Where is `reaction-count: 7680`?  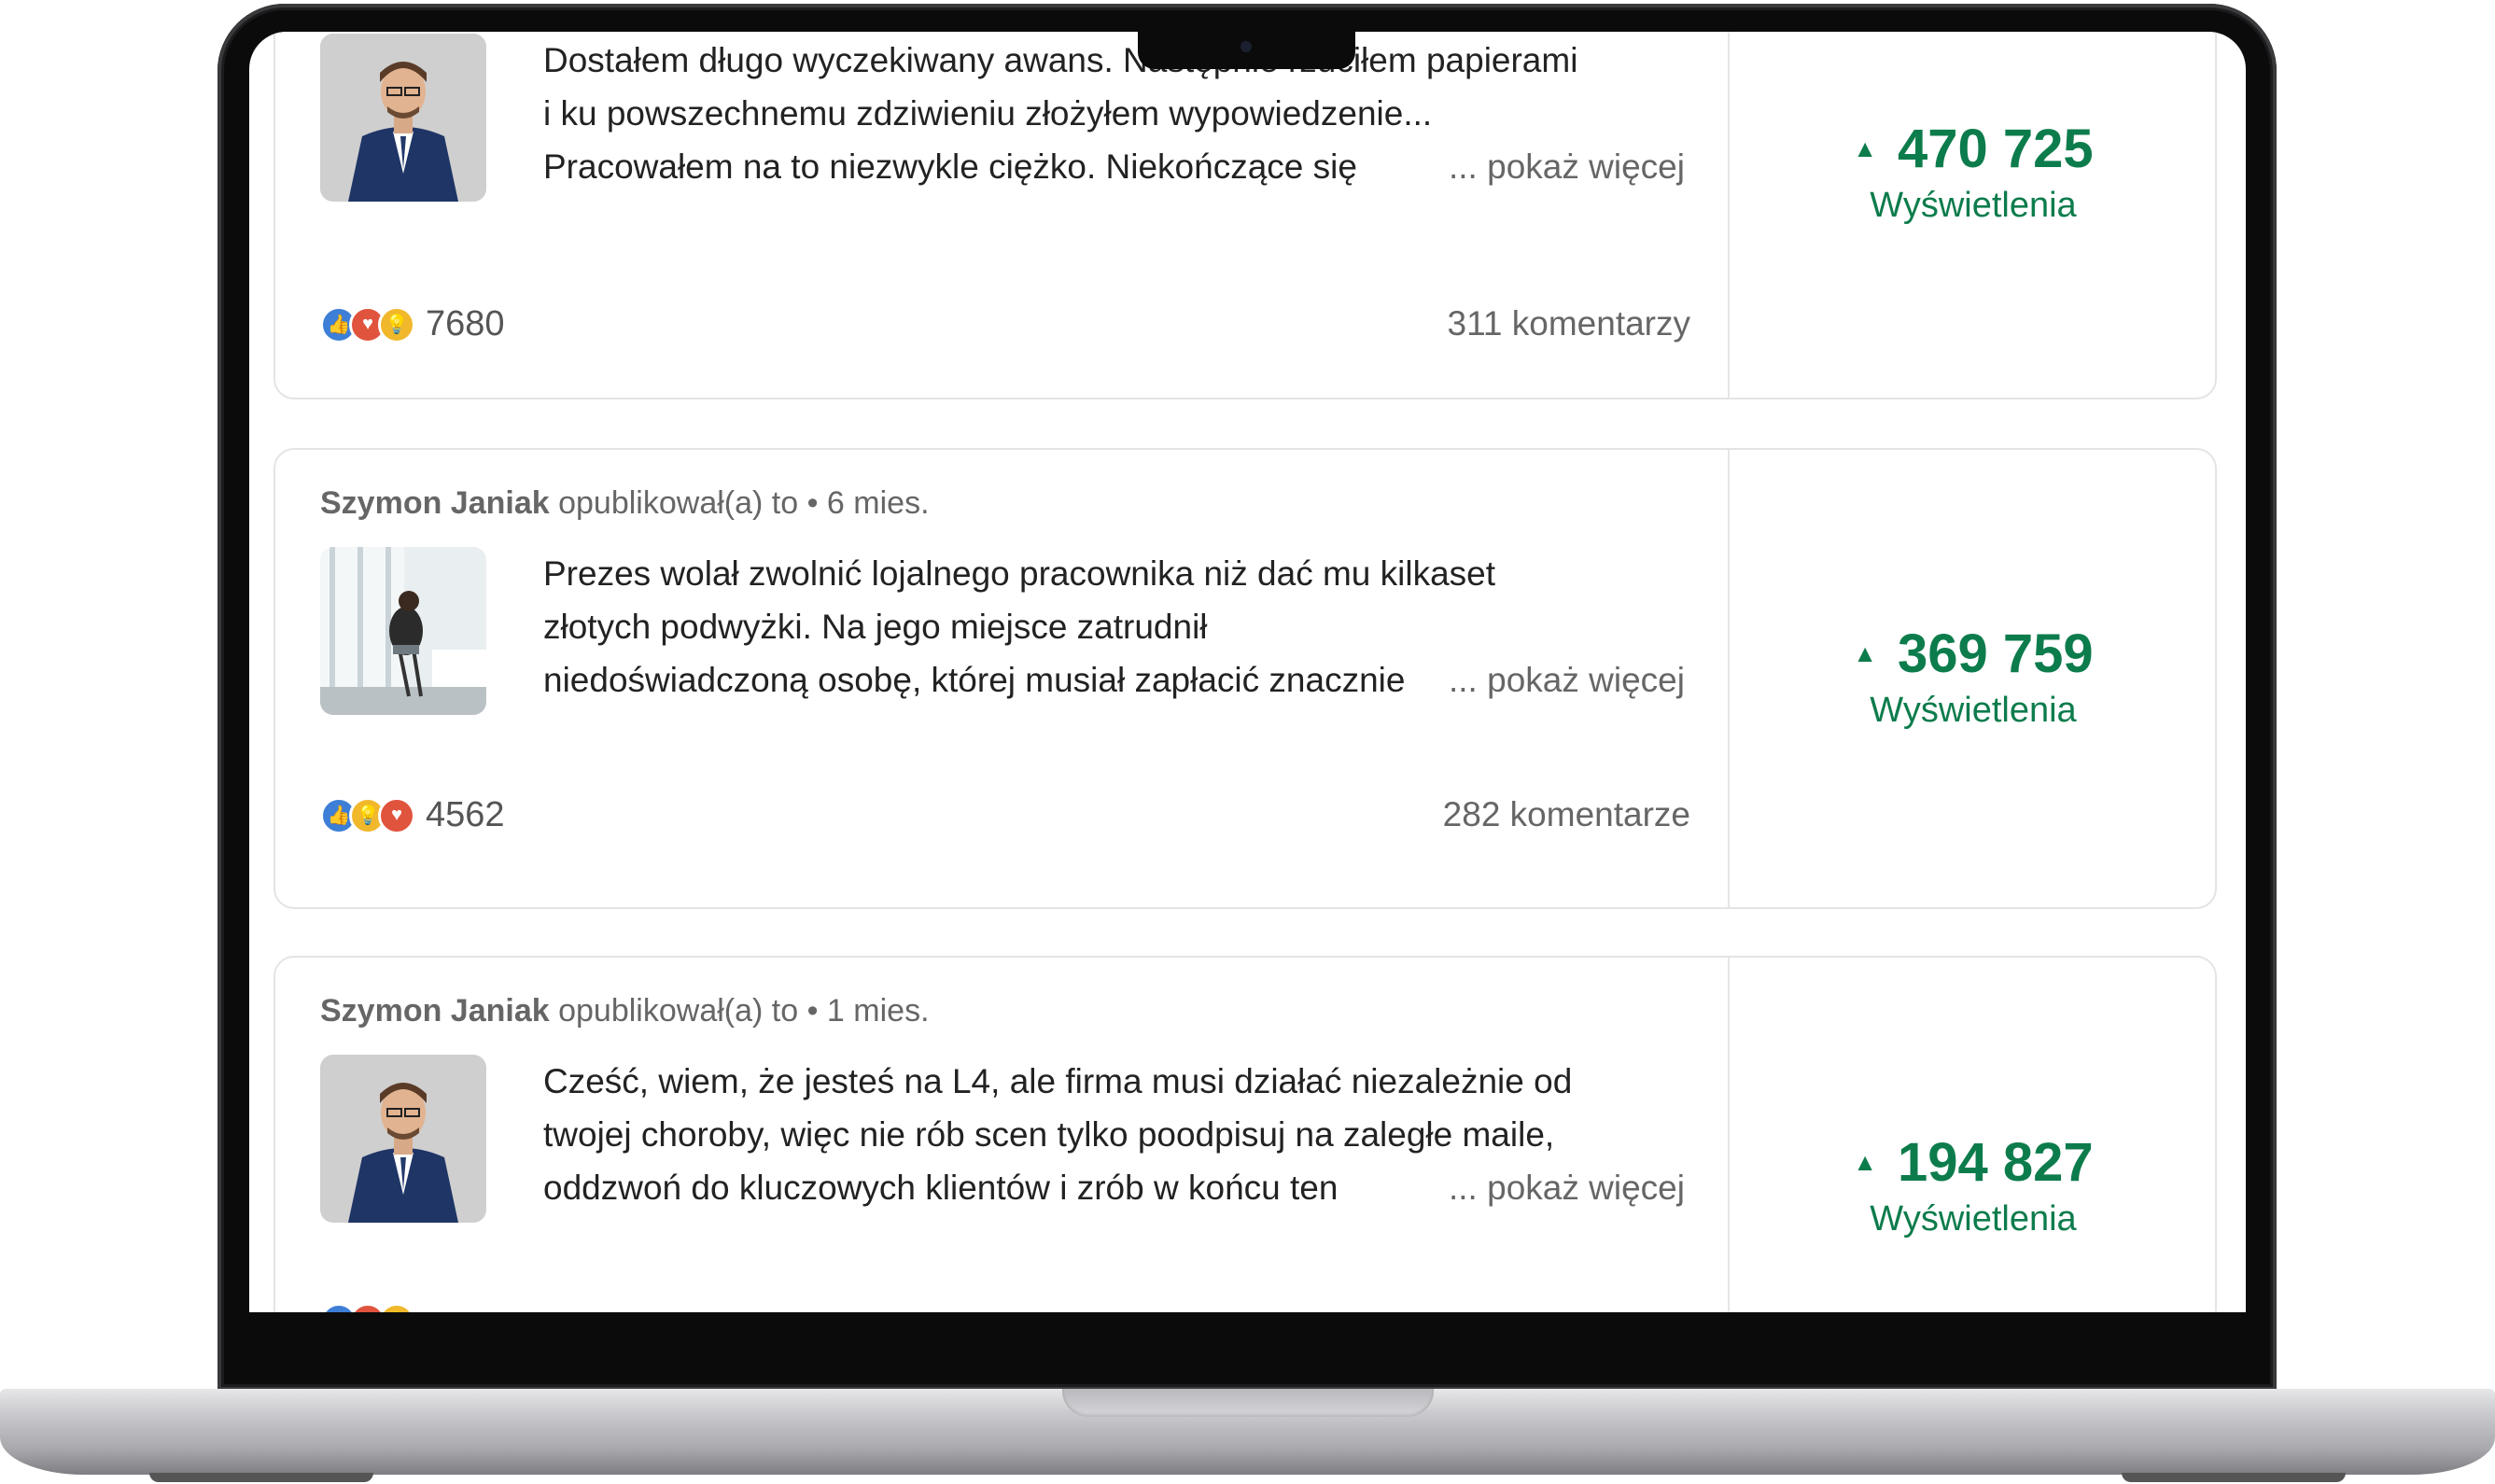
reaction-count: 7680 is located at coordinates (465, 323).